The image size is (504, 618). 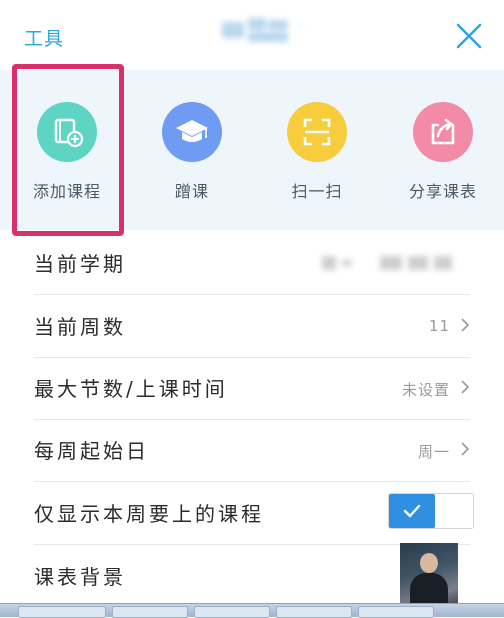 I want to click on os-taskbar, so click(x=252, y=610).